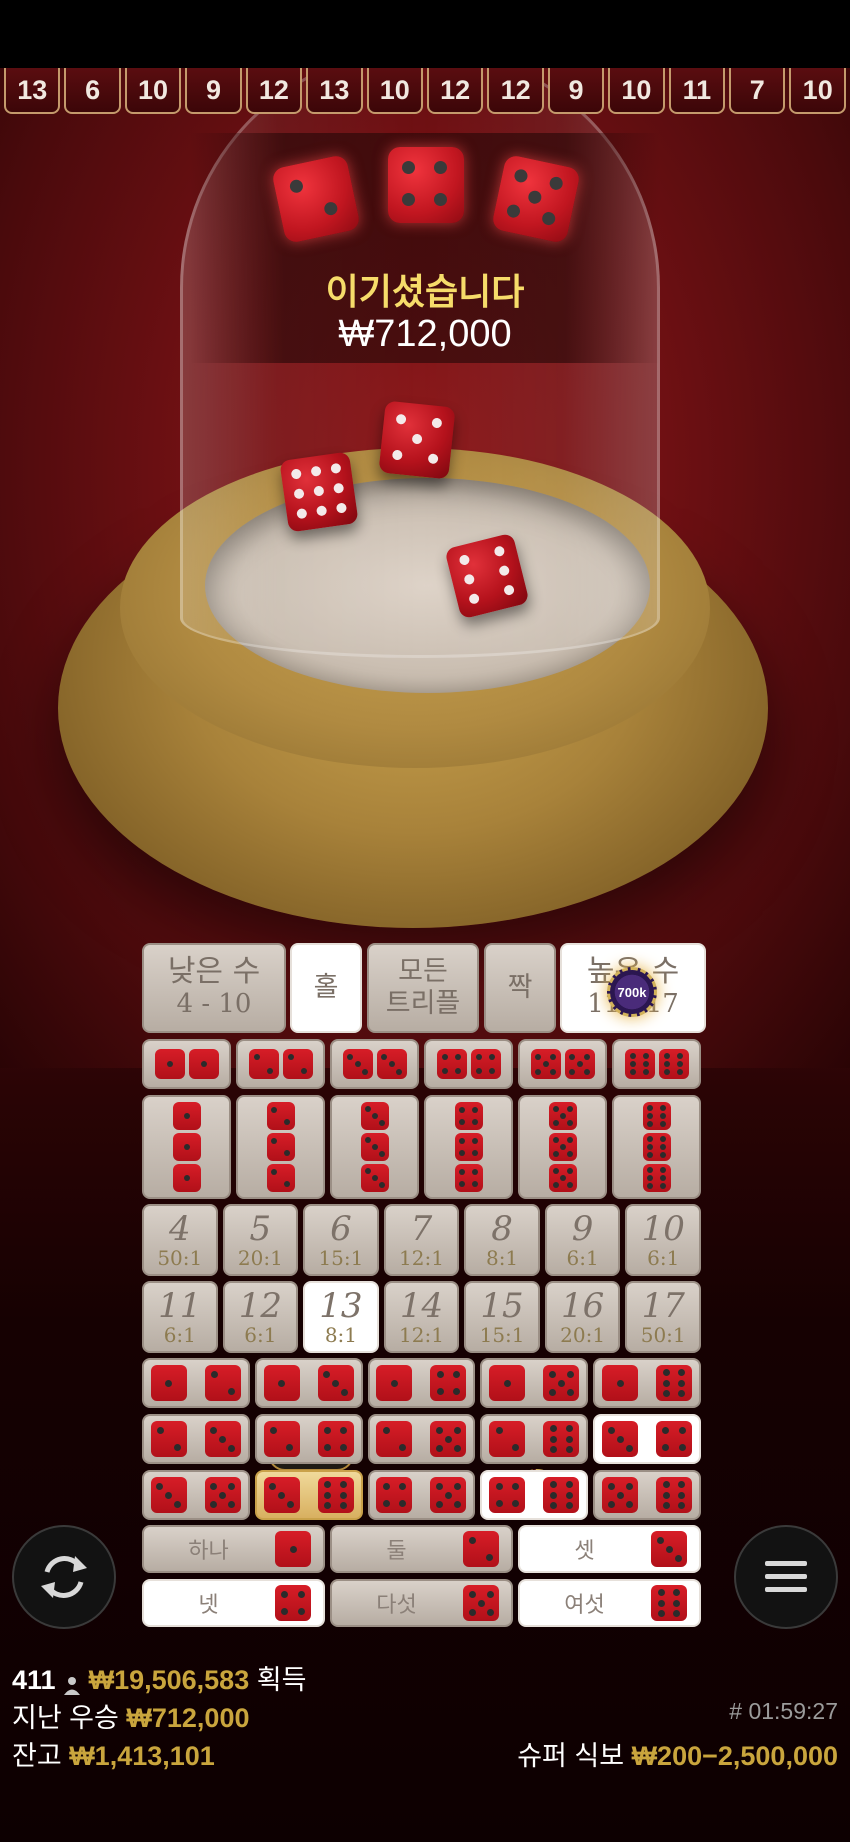  What do you see at coordinates (188, 1718) in the screenshot?
I see `last-win-amount: ₩712,000` at bounding box center [188, 1718].